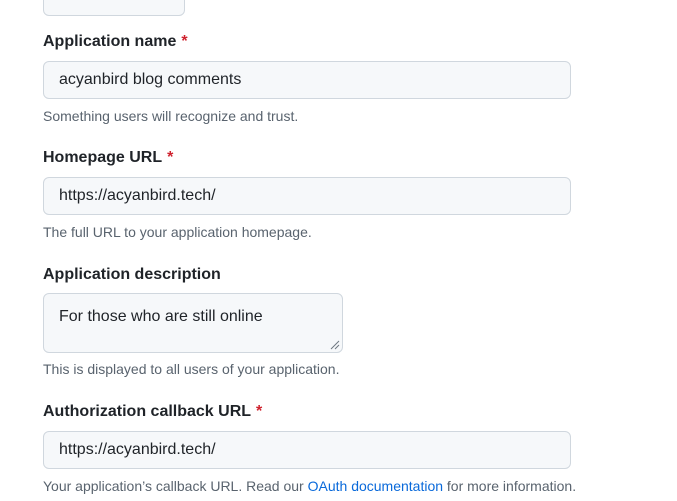  I want to click on app-name-label: Application name *, so click(115, 42).